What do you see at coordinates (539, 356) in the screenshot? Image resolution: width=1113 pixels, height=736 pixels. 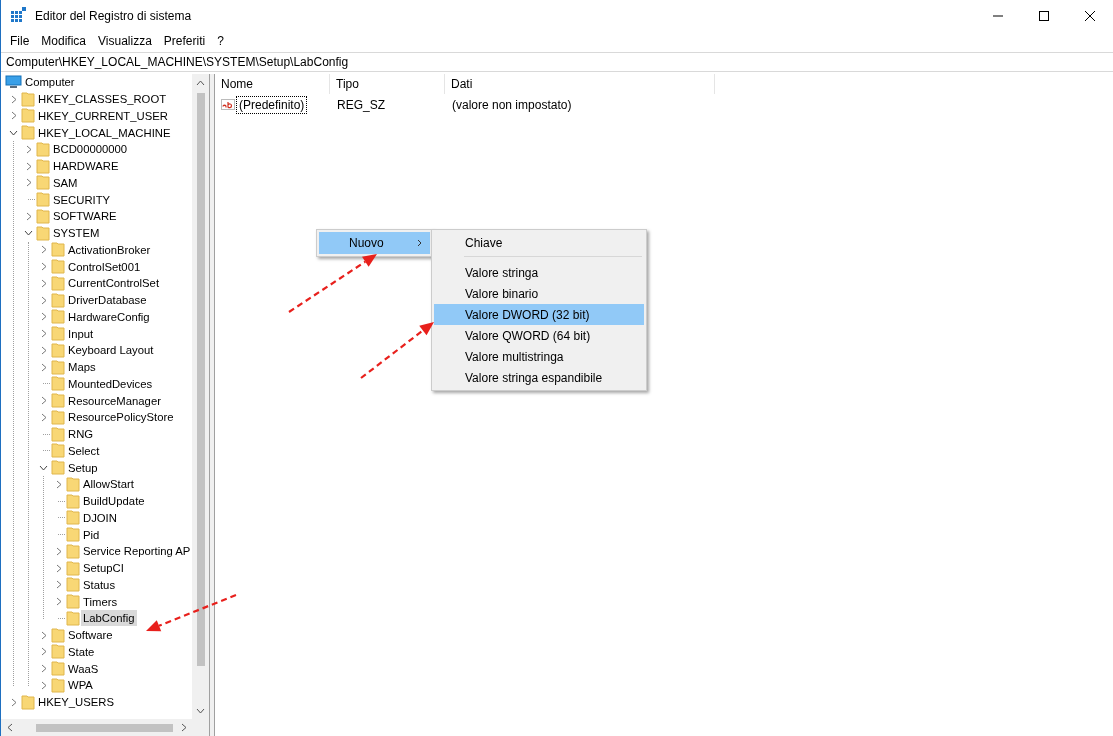 I see `menu-item: Valore multistringa` at bounding box center [539, 356].